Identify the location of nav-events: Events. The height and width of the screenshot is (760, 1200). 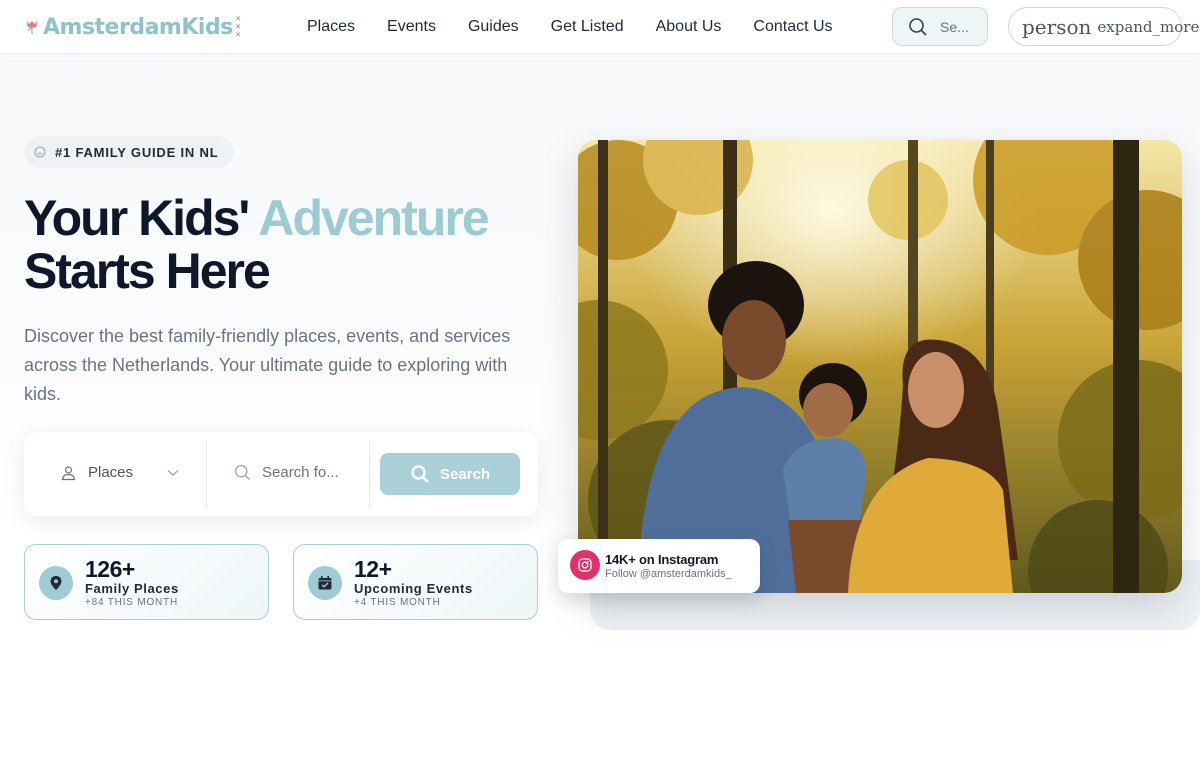
(411, 27).